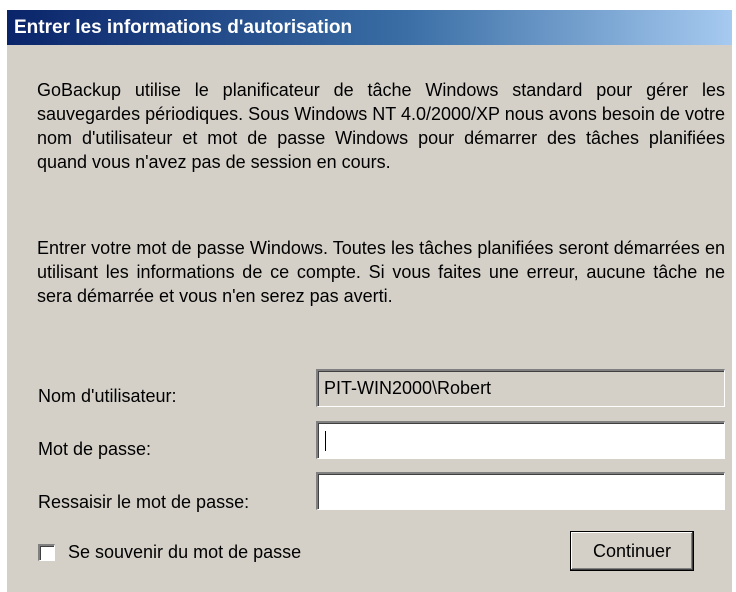  Describe the element at coordinates (520, 388) in the screenshot. I see `username-field` at that location.